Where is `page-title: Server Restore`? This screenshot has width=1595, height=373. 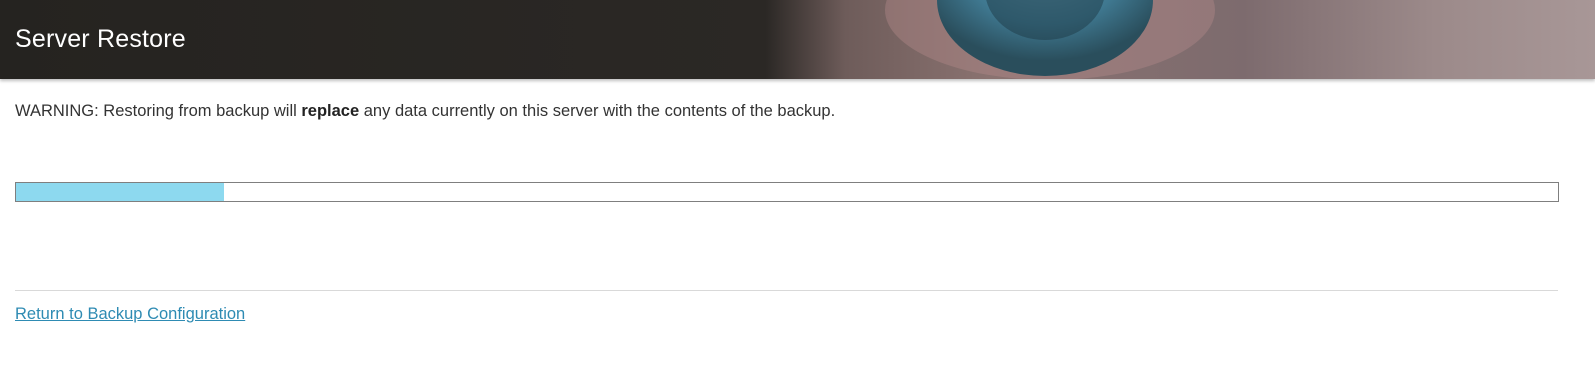
page-title: Server Restore is located at coordinates (100, 39).